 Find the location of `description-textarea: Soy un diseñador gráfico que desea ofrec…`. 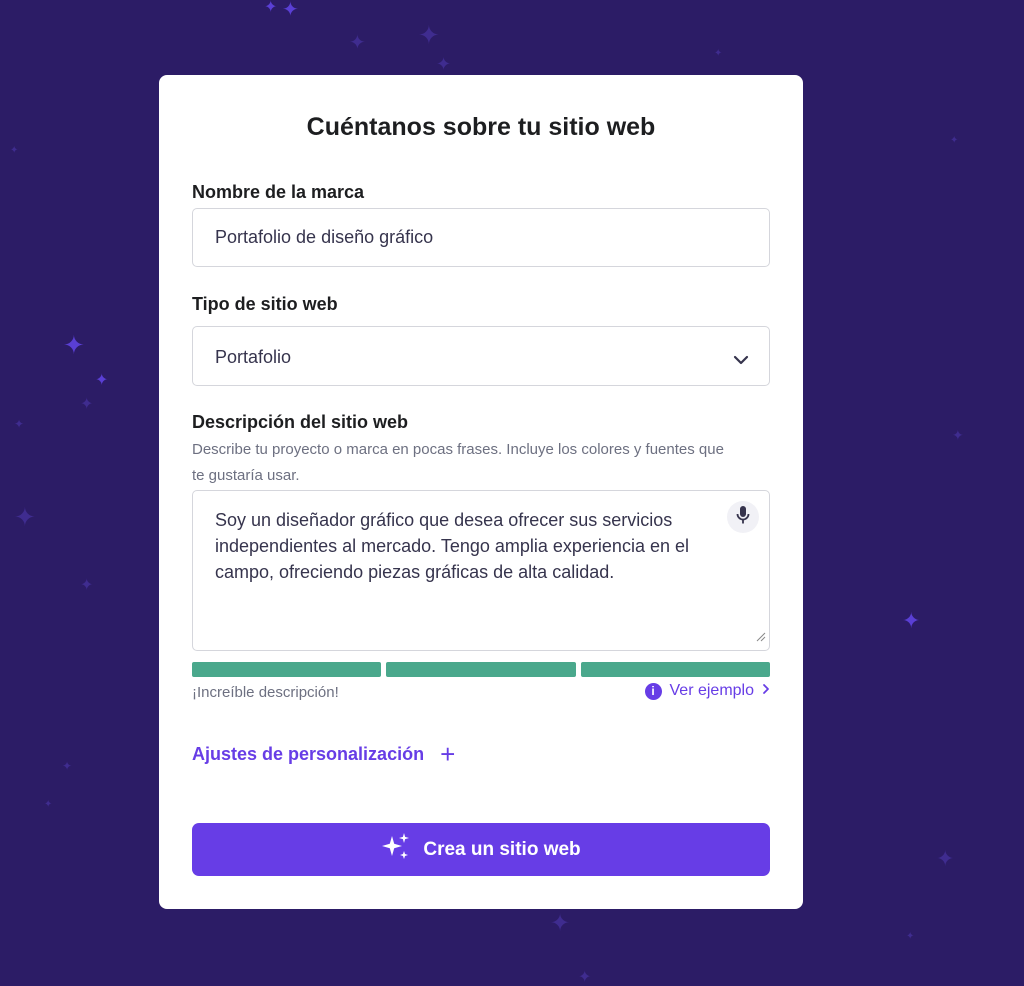

description-textarea: Soy un diseñador gráfico que desea ofrec… is located at coordinates (481, 570).